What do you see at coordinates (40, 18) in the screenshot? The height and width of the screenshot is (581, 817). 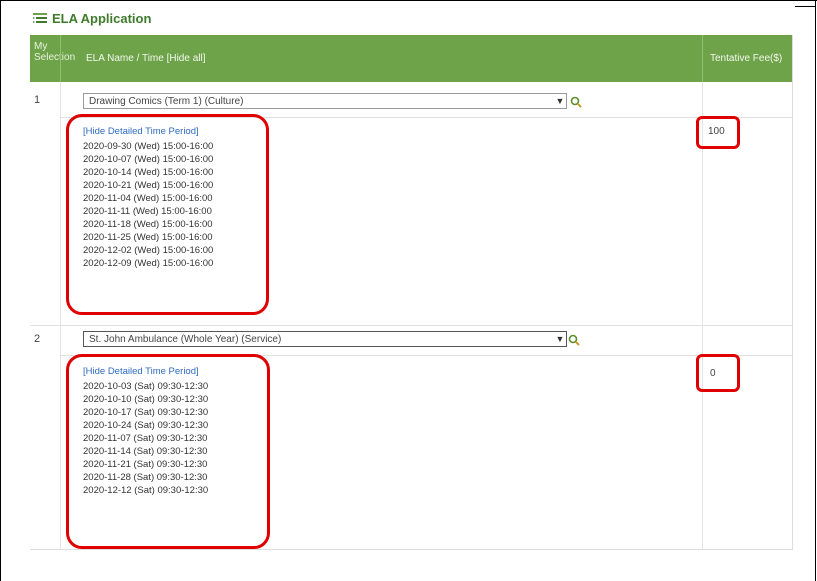 I see `list-application-icon` at bounding box center [40, 18].